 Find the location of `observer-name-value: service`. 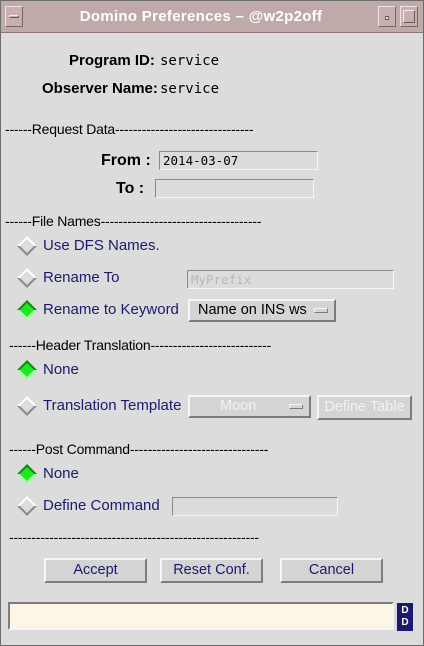

observer-name-value: service is located at coordinates (190, 89).